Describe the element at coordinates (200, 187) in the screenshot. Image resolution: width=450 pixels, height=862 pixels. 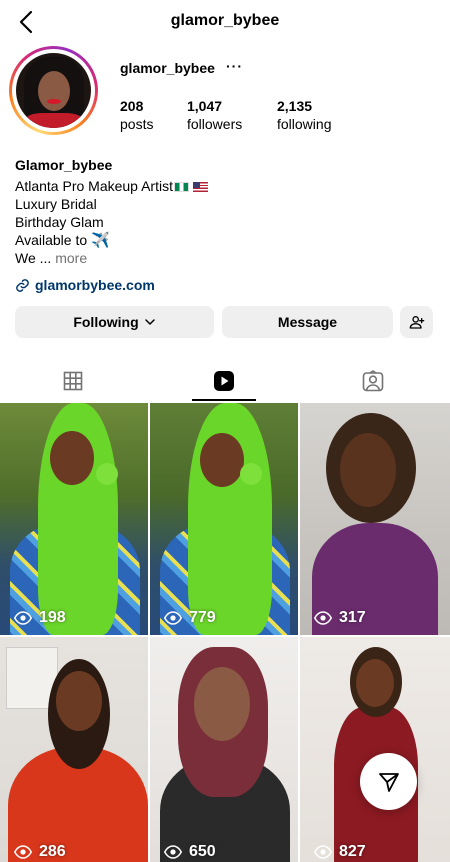
I see `us-flag-icon` at that location.